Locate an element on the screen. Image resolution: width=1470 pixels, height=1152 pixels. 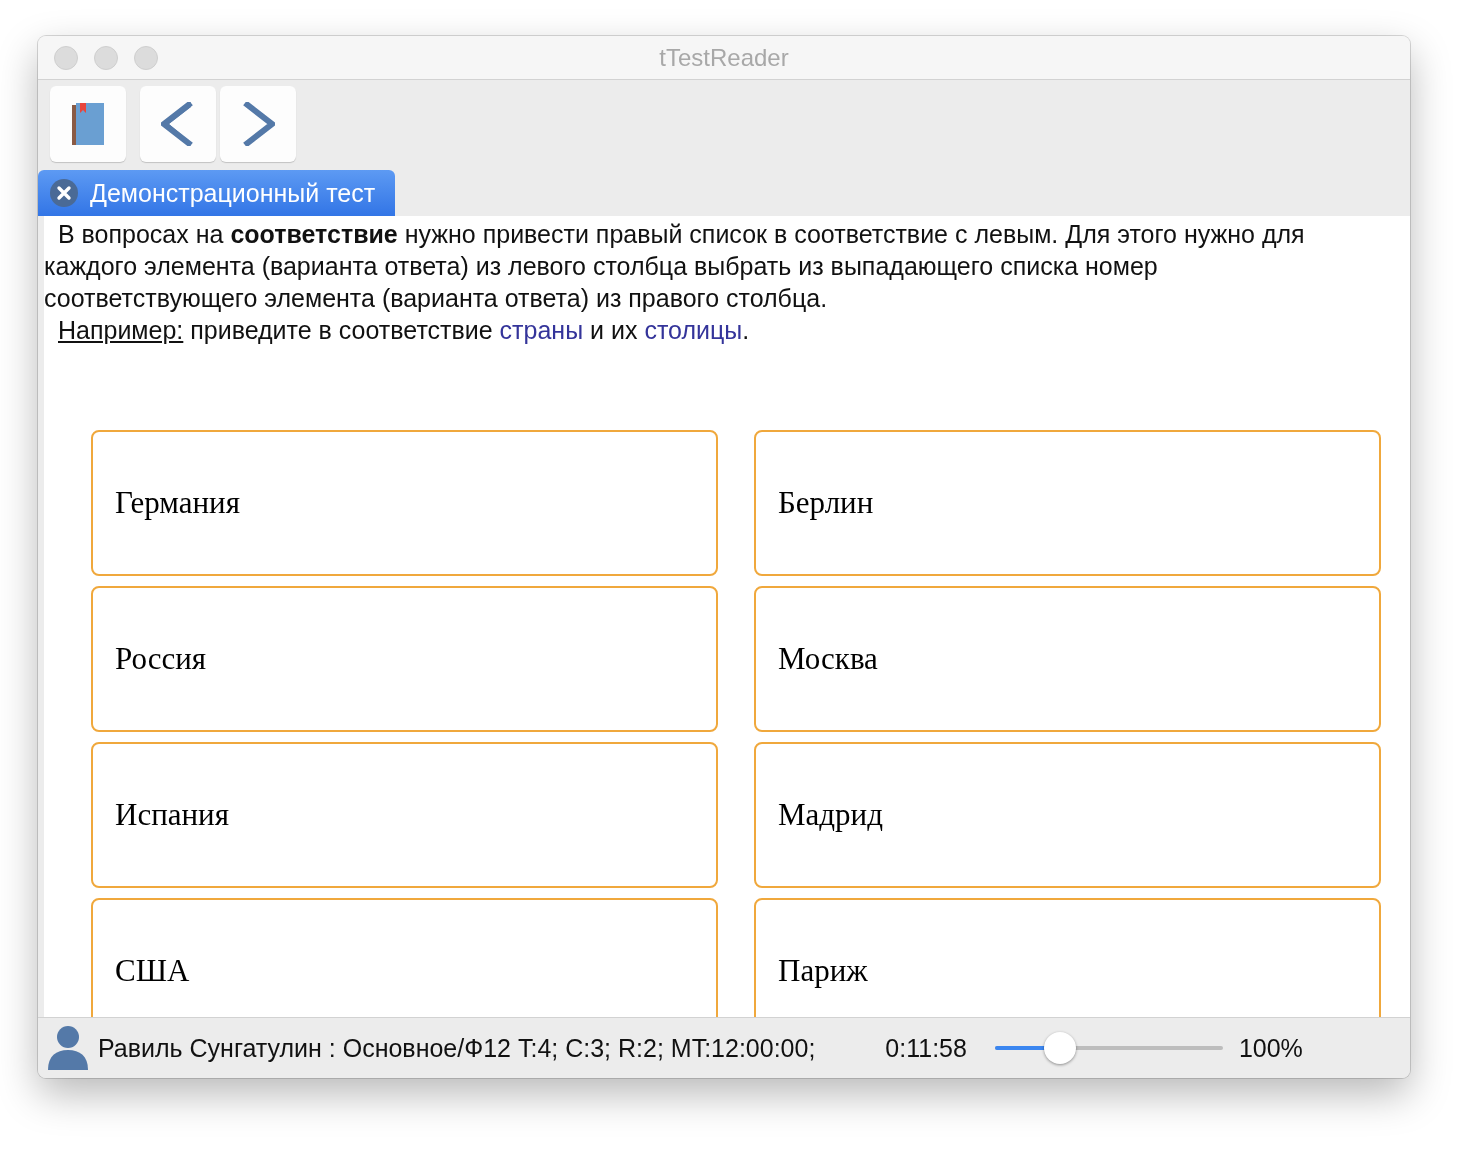
forward-button is located at coordinates (258, 124).